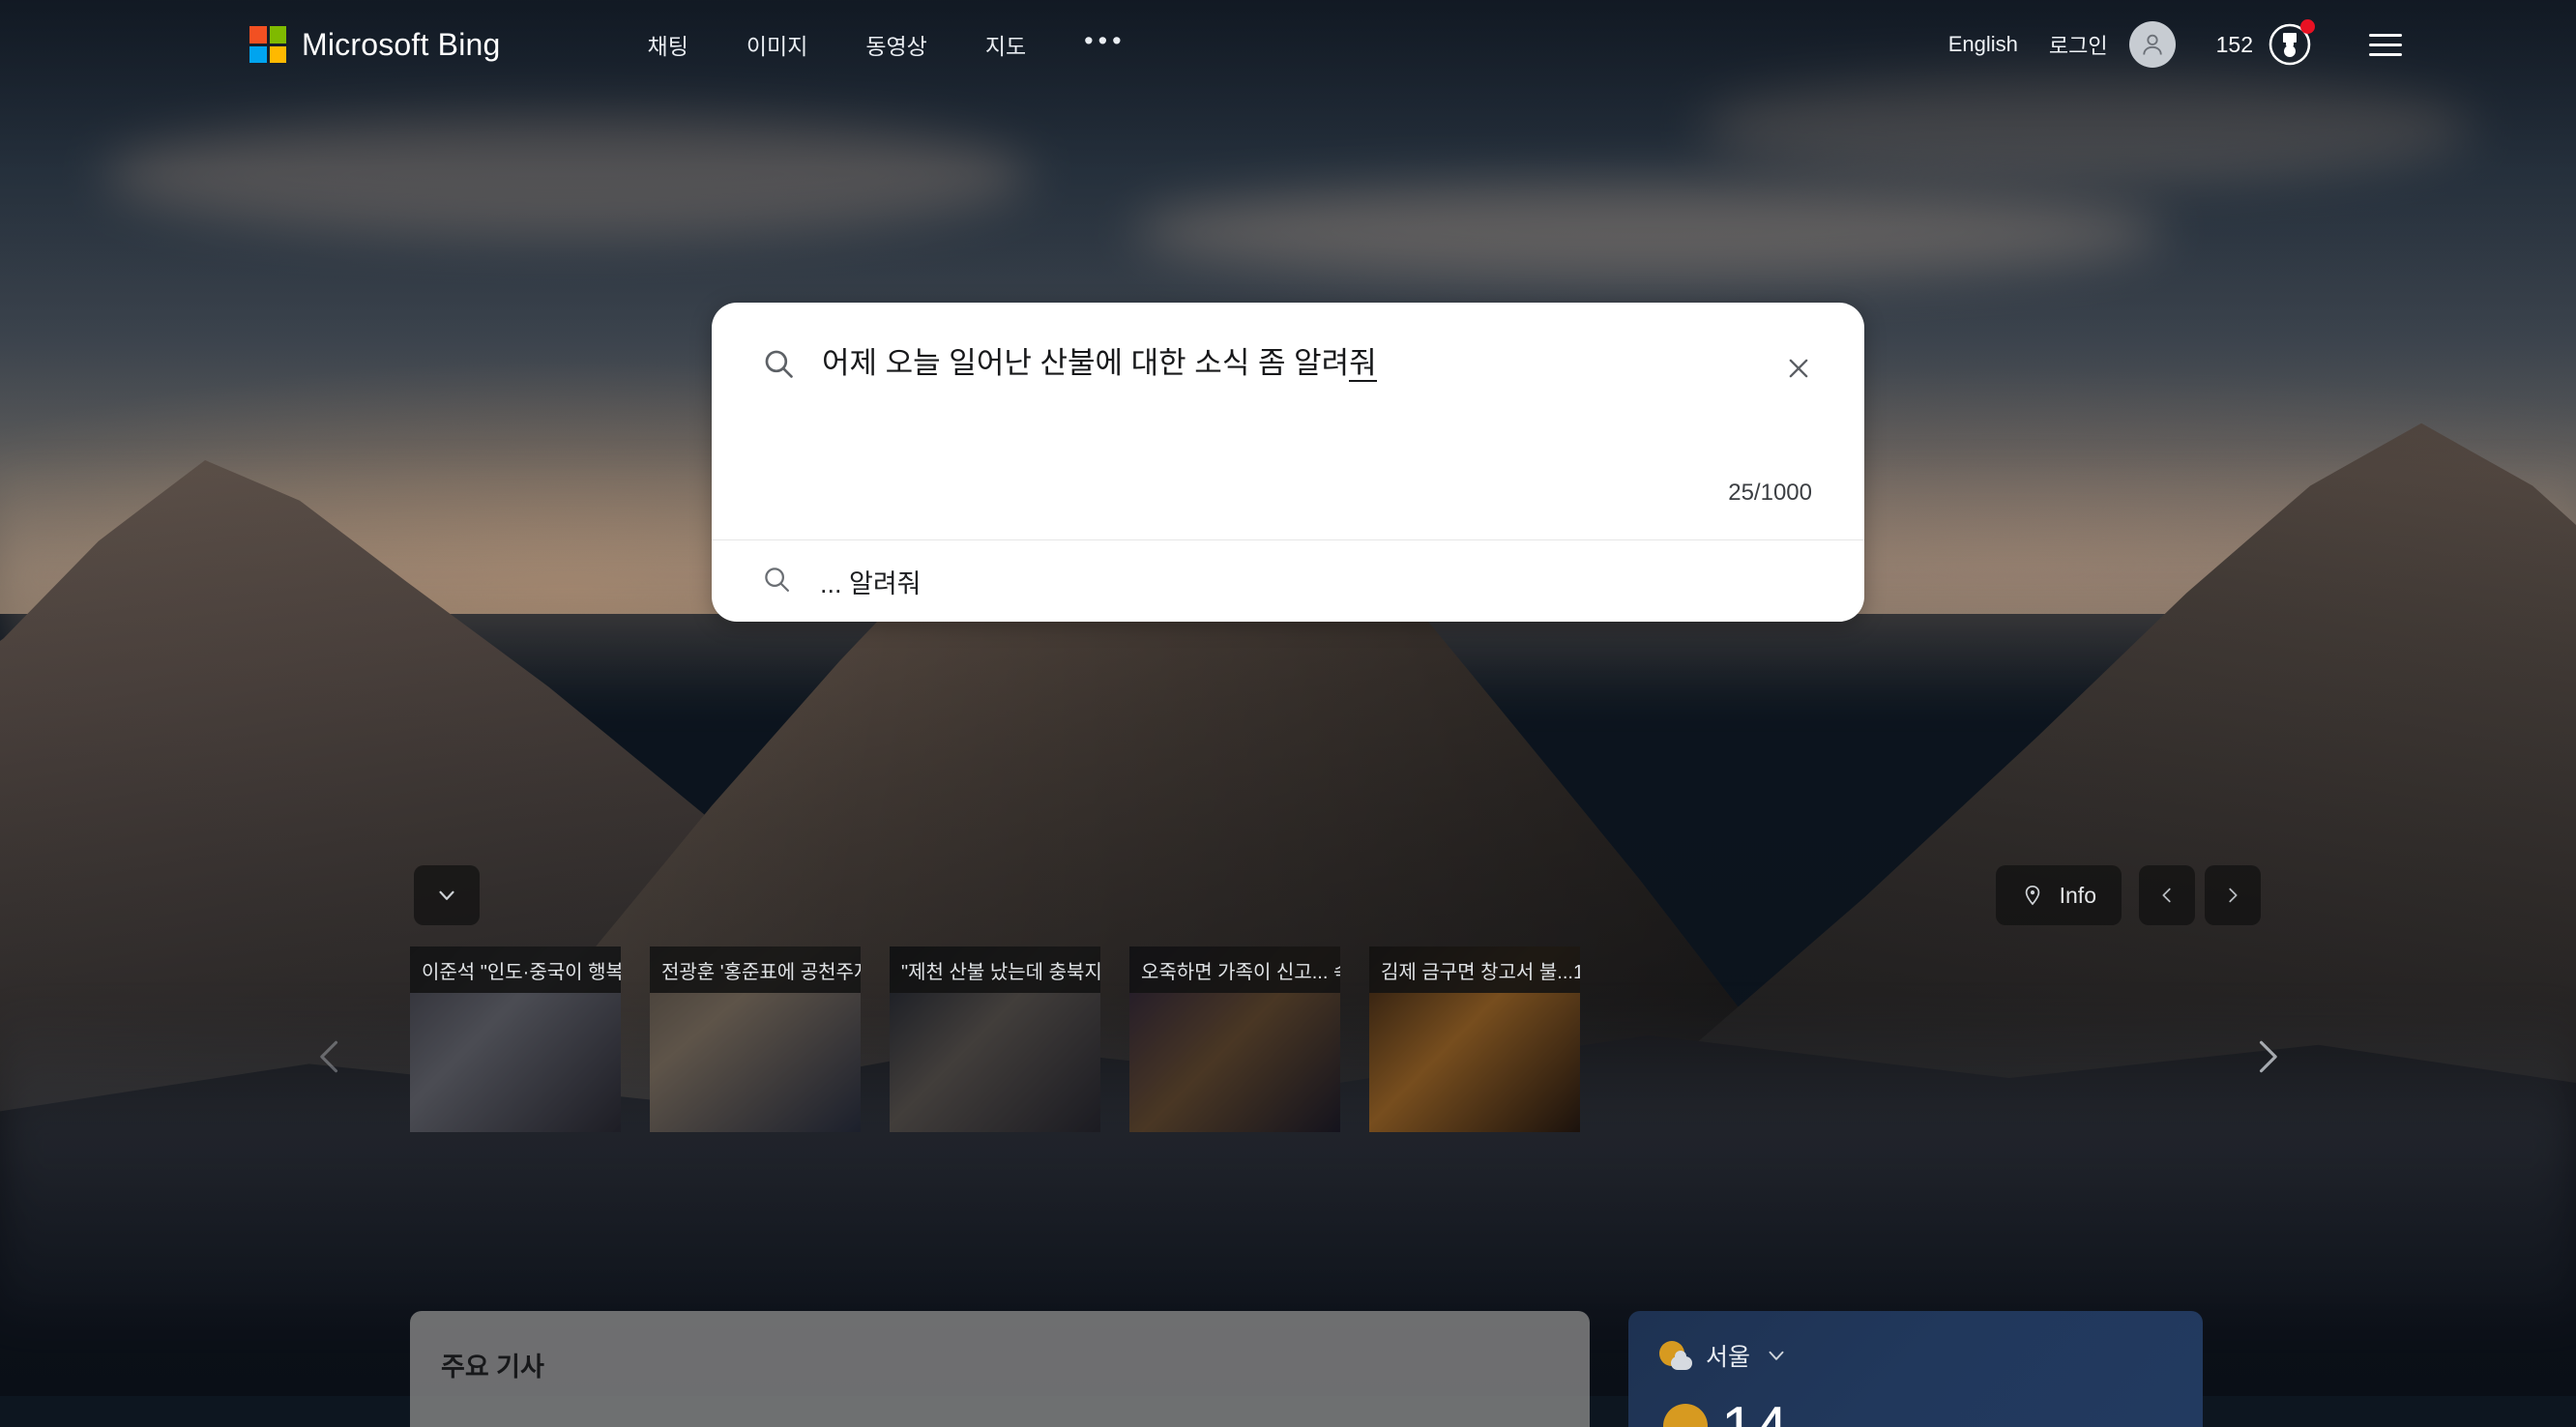 The image size is (2576, 1427). Describe the element at coordinates (895, 44) in the screenshot. I see `nav-videos: 동영상` at that location.